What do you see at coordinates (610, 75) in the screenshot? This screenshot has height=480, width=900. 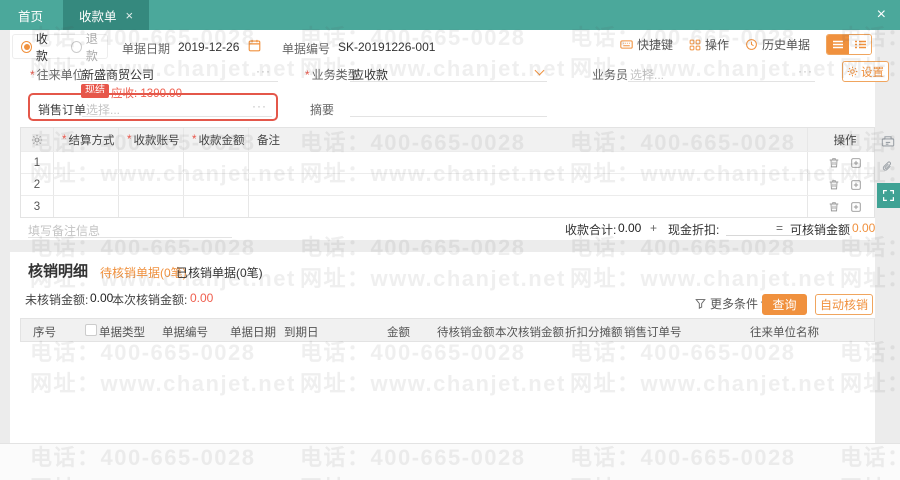 I see `salesman-label: 业务员` at bounding box center [610, 75].